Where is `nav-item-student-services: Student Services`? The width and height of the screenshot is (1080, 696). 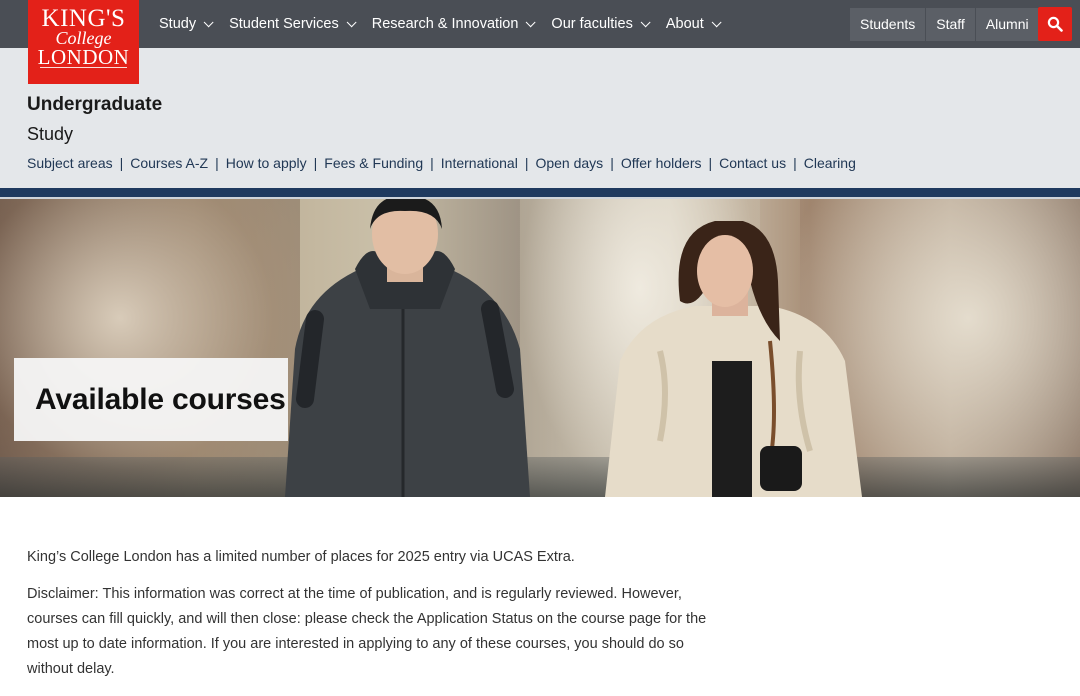 nav-item-student-services: Student Services is located at coordinates (293, 24).